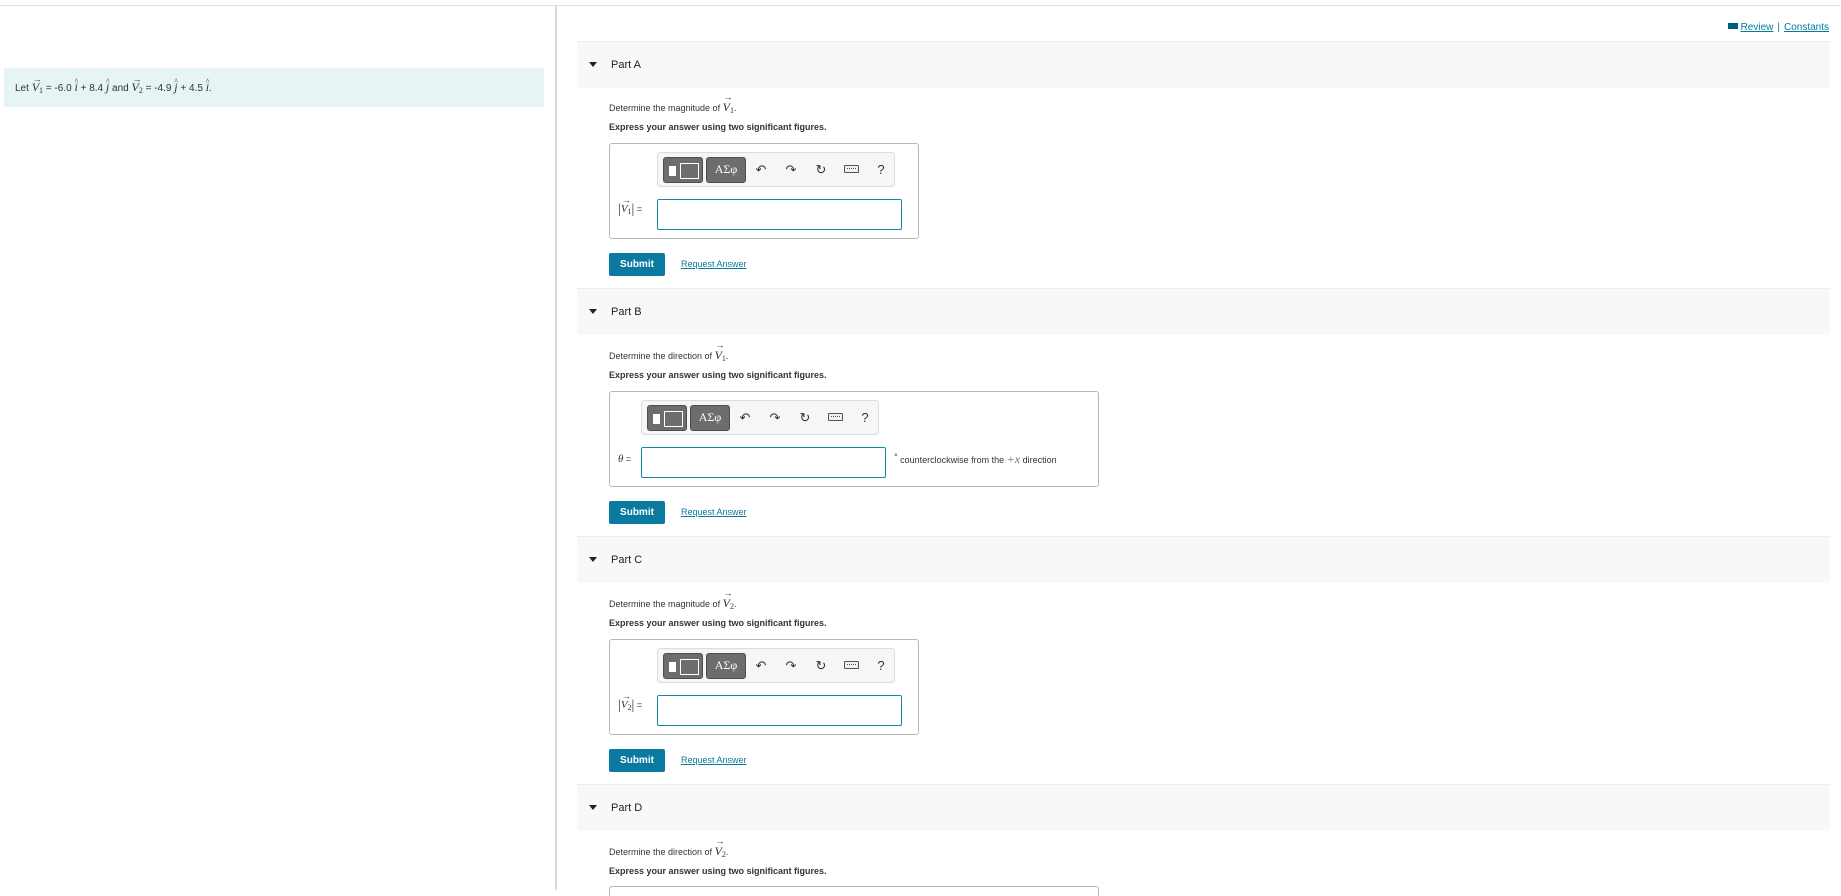 This screenshot has height=896, width=1841. What do you see at coordinates (58, 88) in the screenshot?
I see `v1-x-component: = -6.0` at bounding box center [58, 88].